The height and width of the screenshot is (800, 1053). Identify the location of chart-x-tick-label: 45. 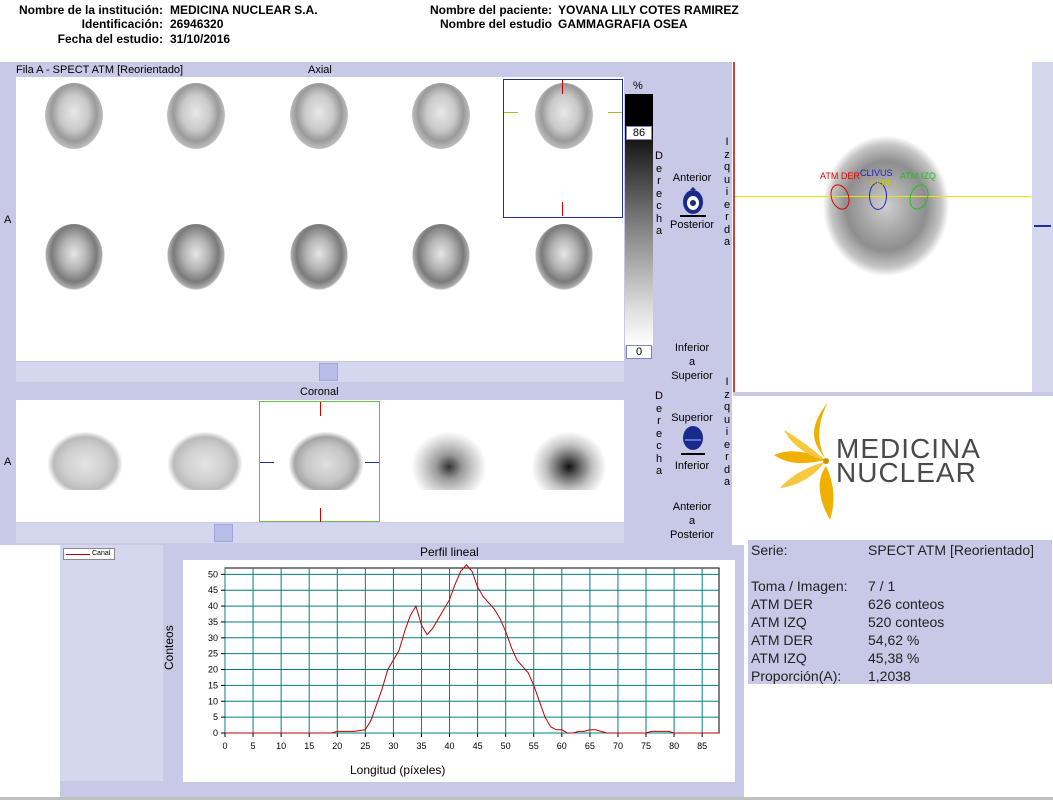
(478, 746).